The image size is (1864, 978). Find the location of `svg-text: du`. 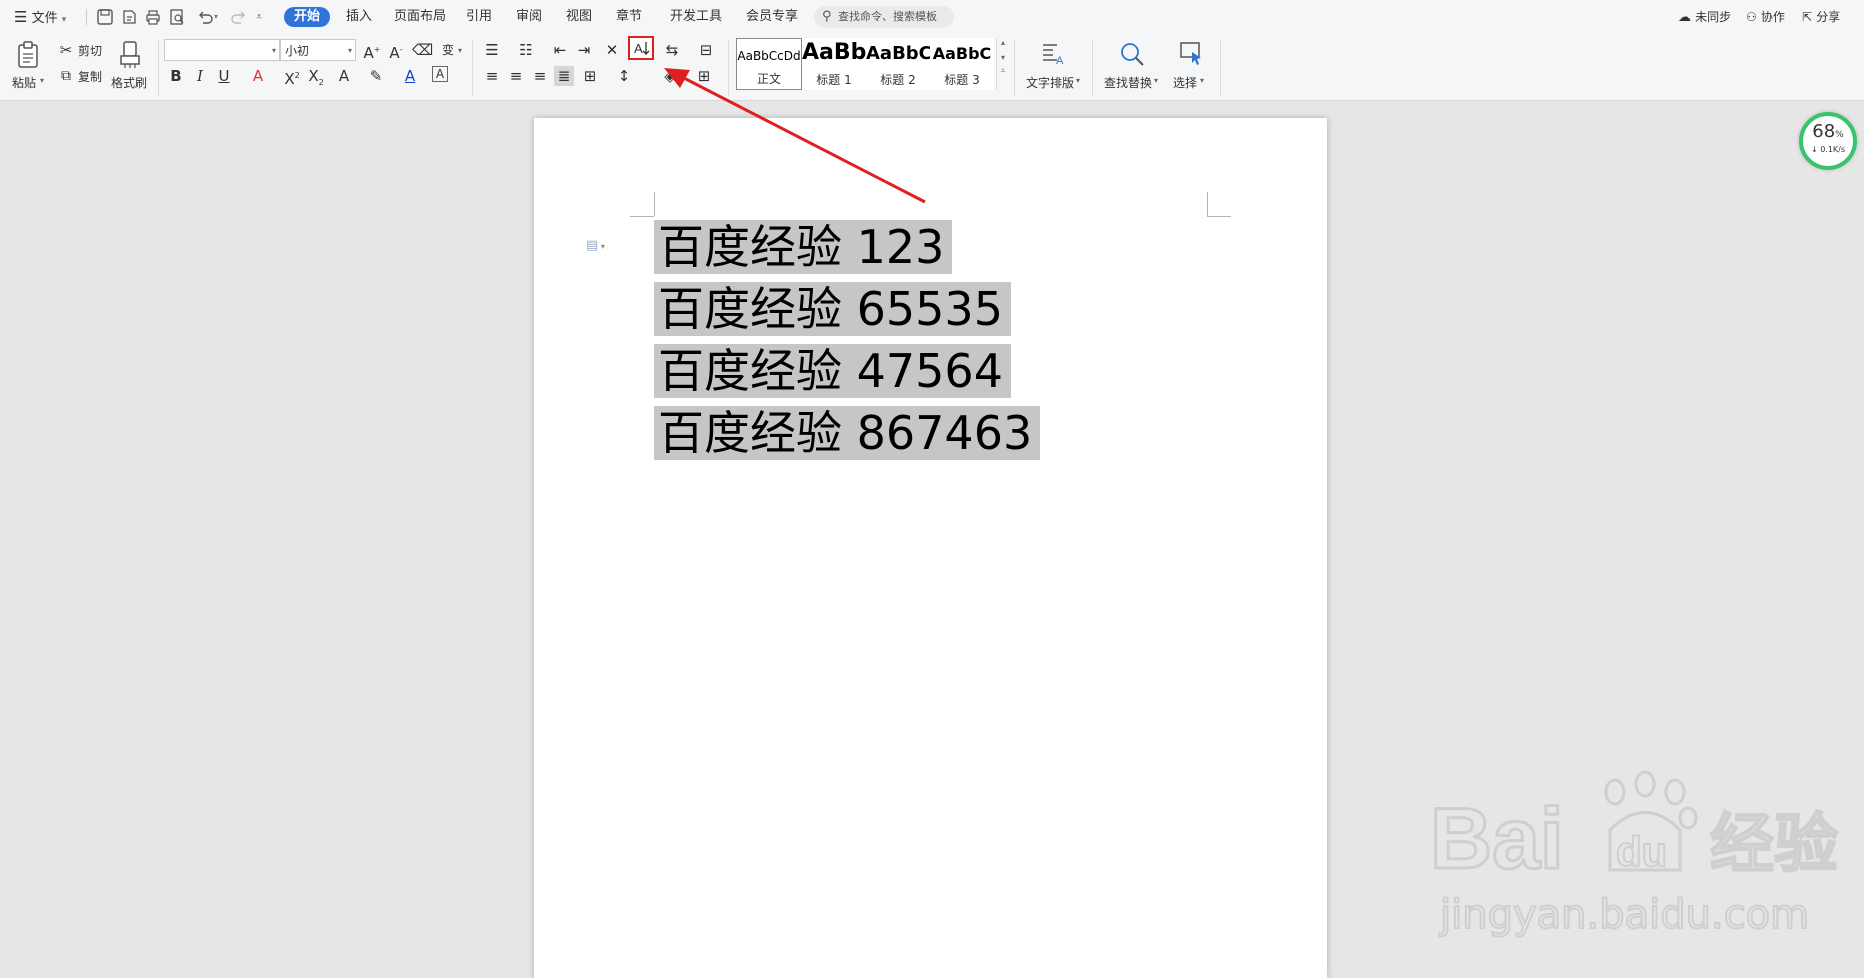

svg-text: du is located at coordinates (1641, 851).